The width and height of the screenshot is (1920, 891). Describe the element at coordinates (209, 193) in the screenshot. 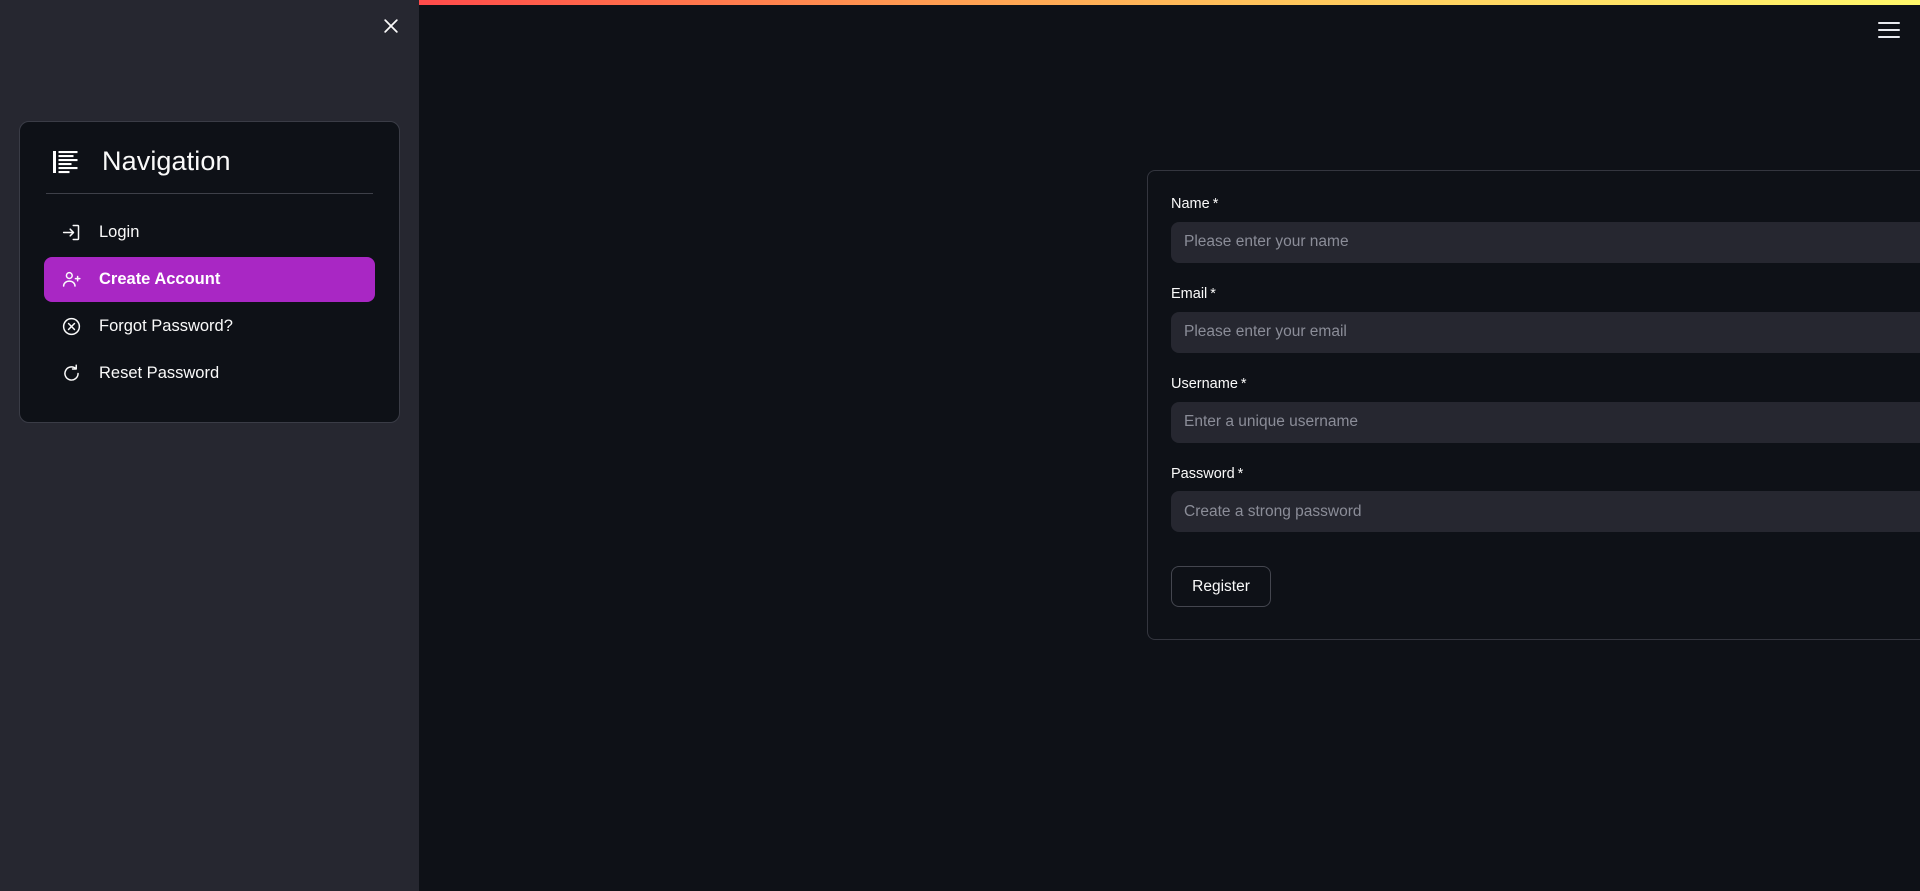

I see `navigation-divider` at that location.